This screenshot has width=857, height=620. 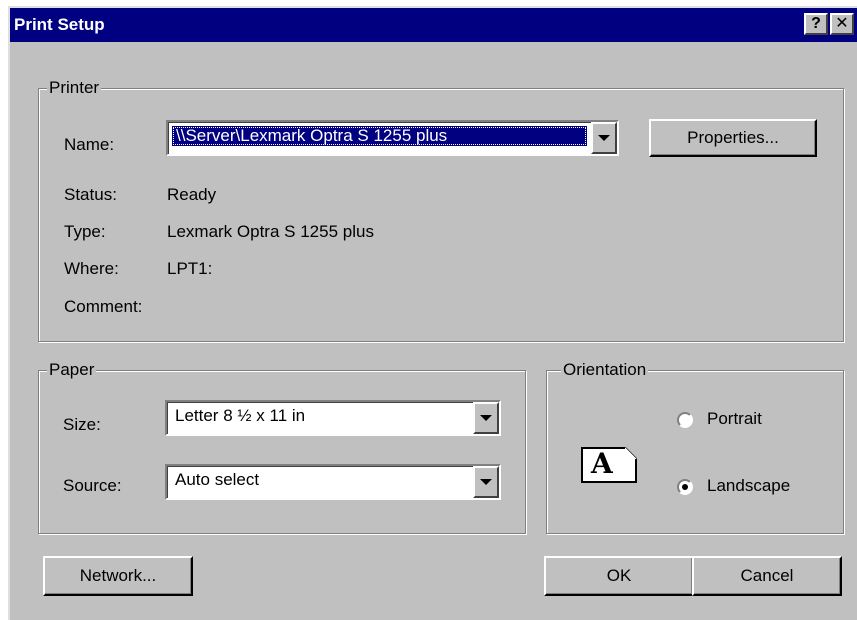 I want to click on radio-selected-dot, so click(x=685, y=487).